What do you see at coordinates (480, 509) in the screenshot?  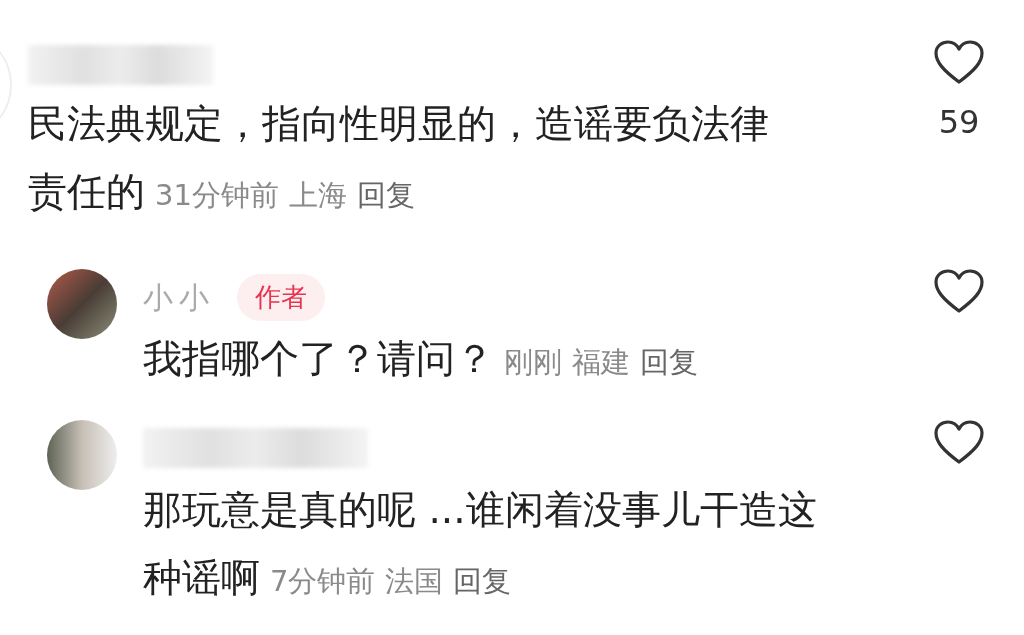 I see `comment-text: 那玩意是真的呢 ...谁闲着没事儿干造这` at bounding box center [480, 509].